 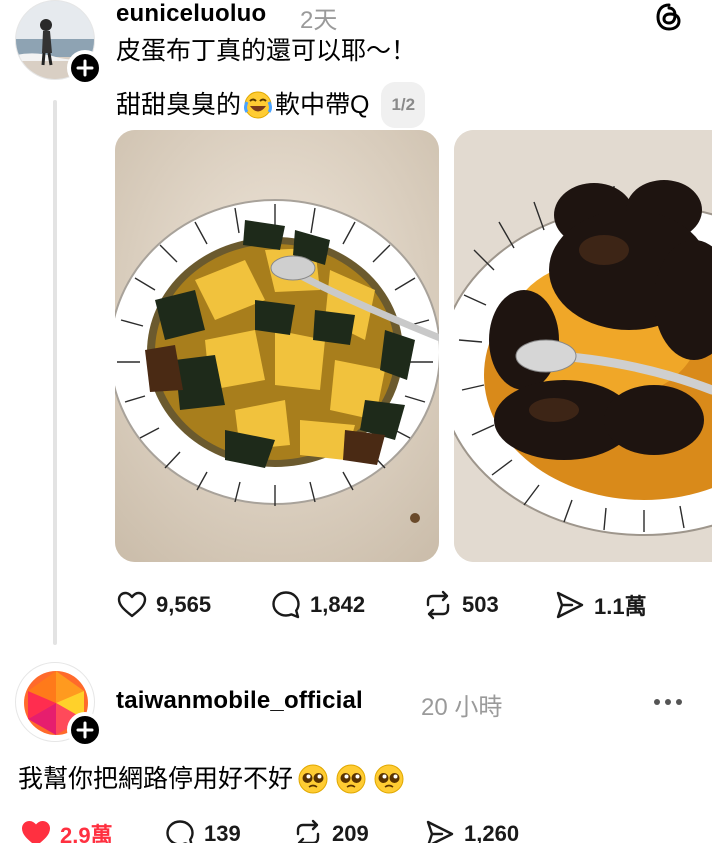 I want to click on reply-repost-count: 209, so click(x=350, y=832).